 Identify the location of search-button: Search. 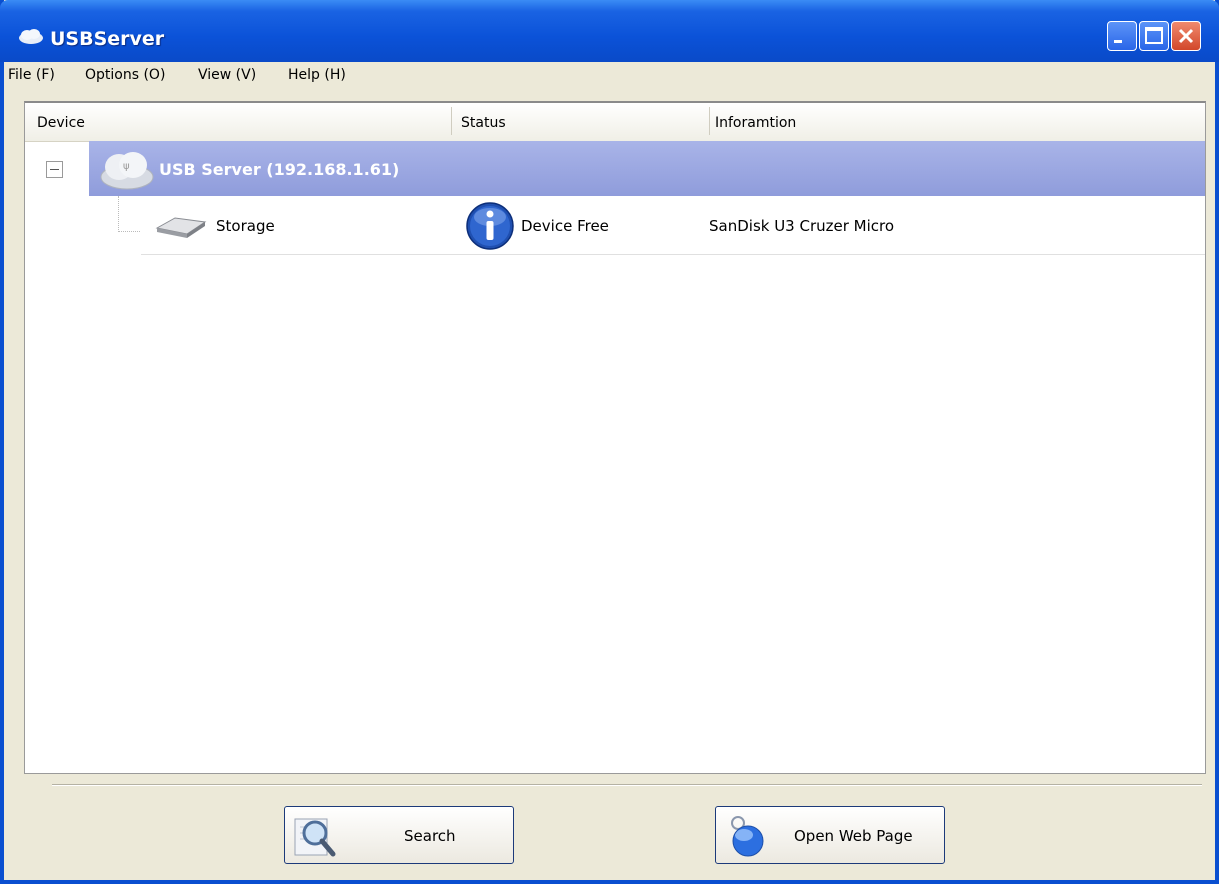
(399, 835).